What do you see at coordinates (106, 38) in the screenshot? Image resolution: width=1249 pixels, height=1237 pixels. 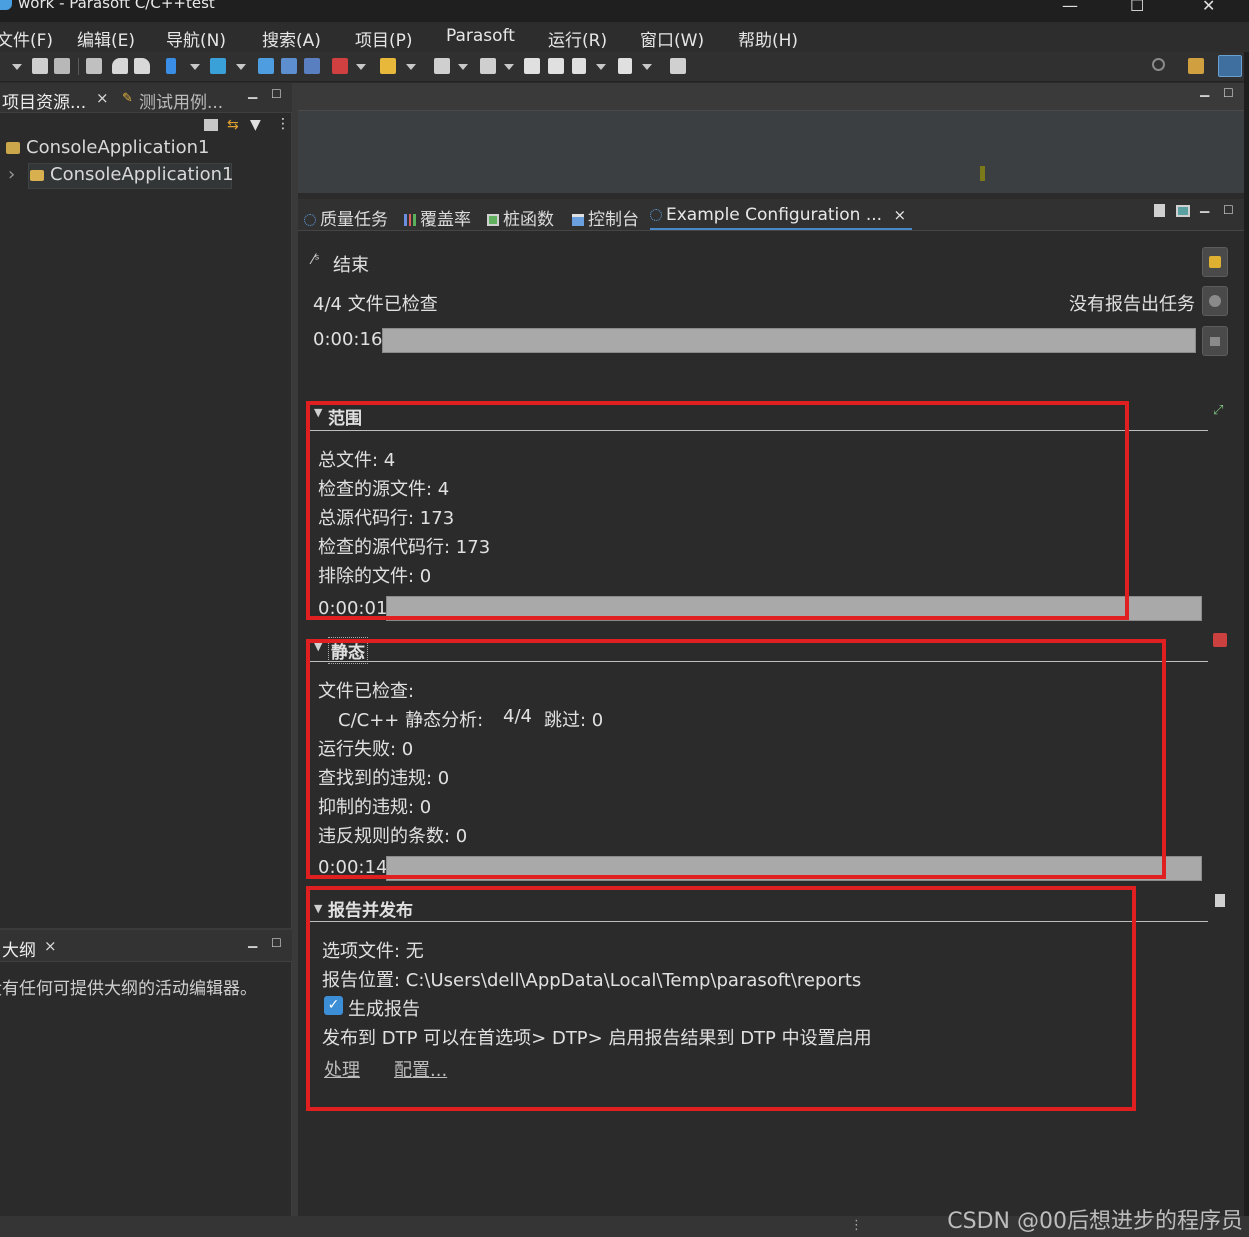 I see `menu-edit: 编辑(E)` at bounding box center [106, 38].